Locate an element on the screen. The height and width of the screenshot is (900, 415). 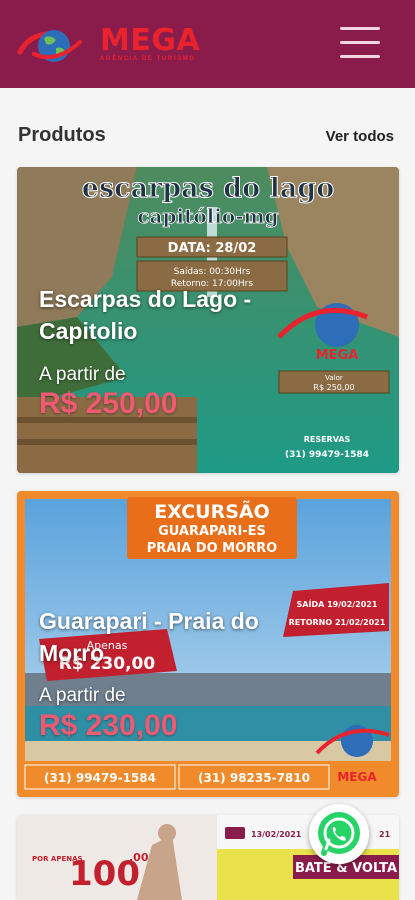
product-title: Escarpas do Lago - Capitolio is located at coordinates (145, 315).